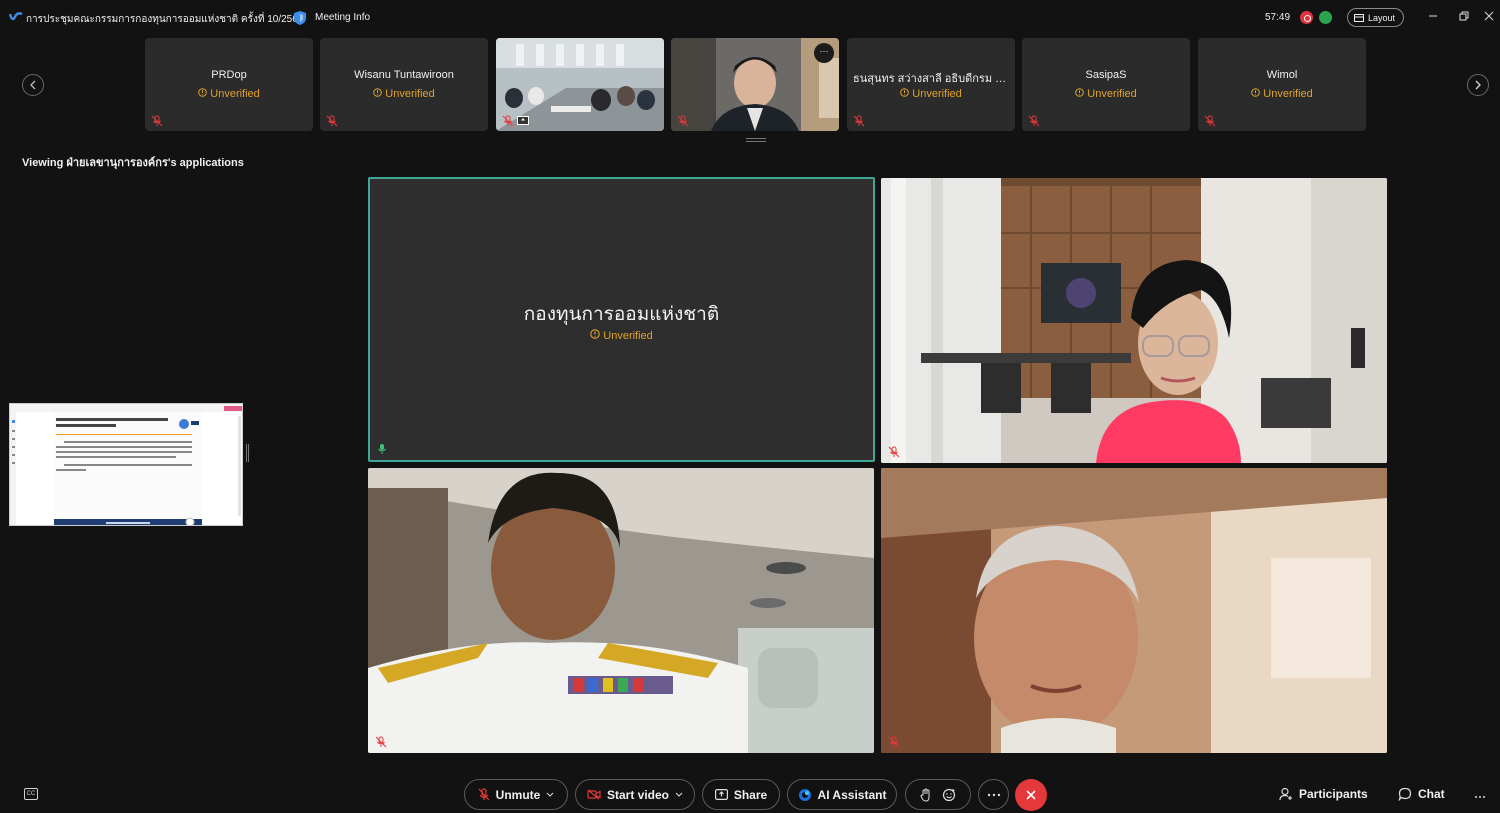 The image size is (1500, 813). I want to click on strip-next-button, so click(1478, 85).